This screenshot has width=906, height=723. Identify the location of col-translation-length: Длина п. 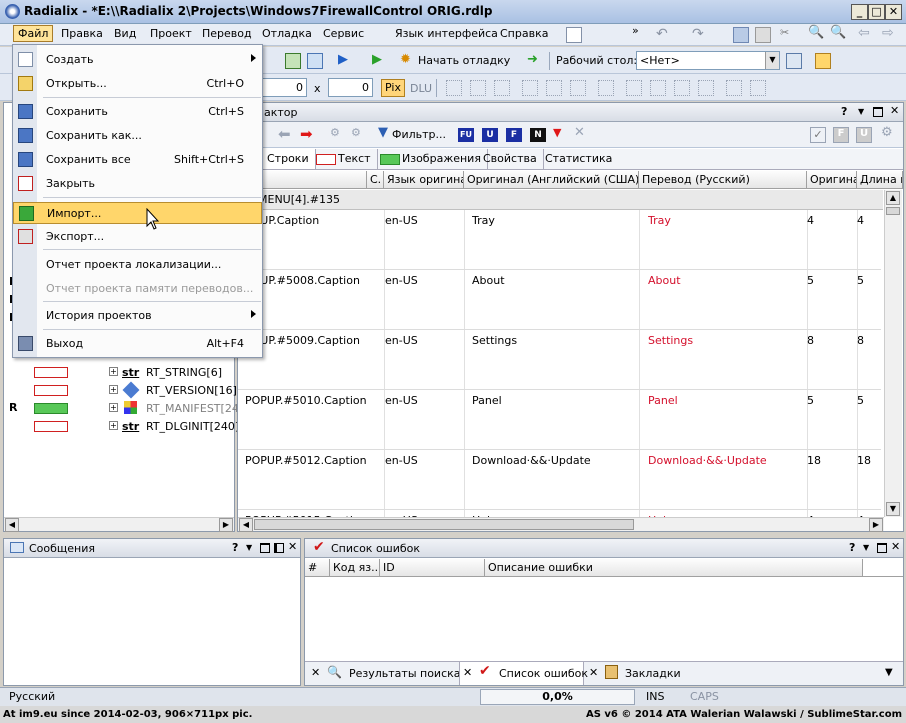
(880, 179).